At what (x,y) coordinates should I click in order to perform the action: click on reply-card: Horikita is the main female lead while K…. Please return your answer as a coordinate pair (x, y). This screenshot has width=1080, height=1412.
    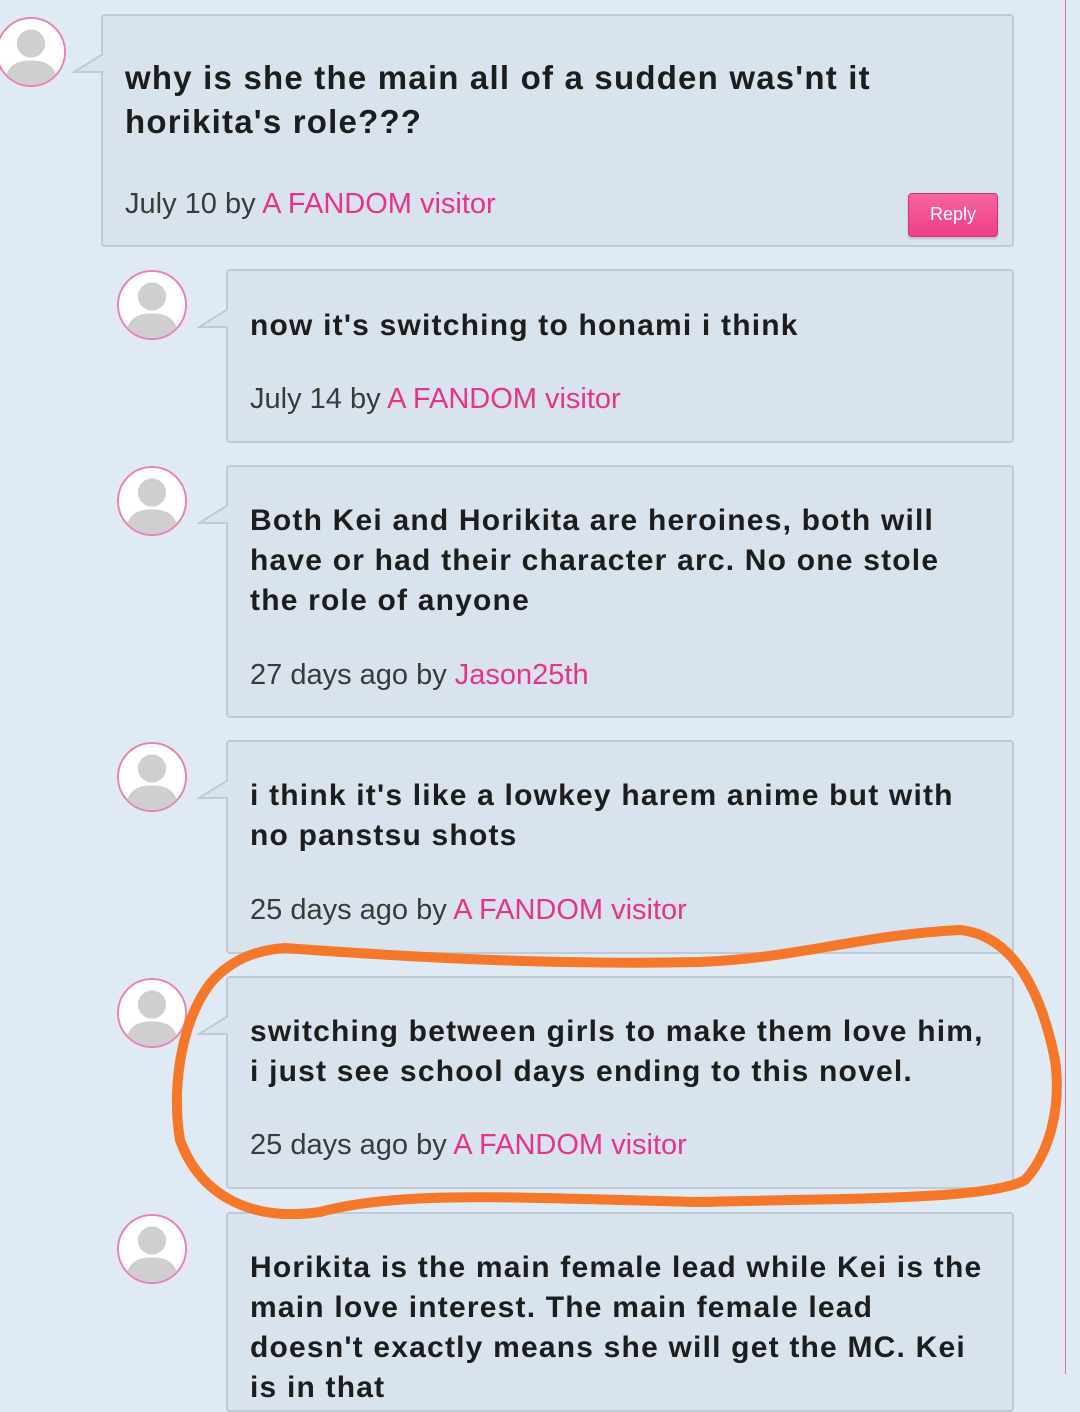
    Looking at the image, I should click on (620, 1312).